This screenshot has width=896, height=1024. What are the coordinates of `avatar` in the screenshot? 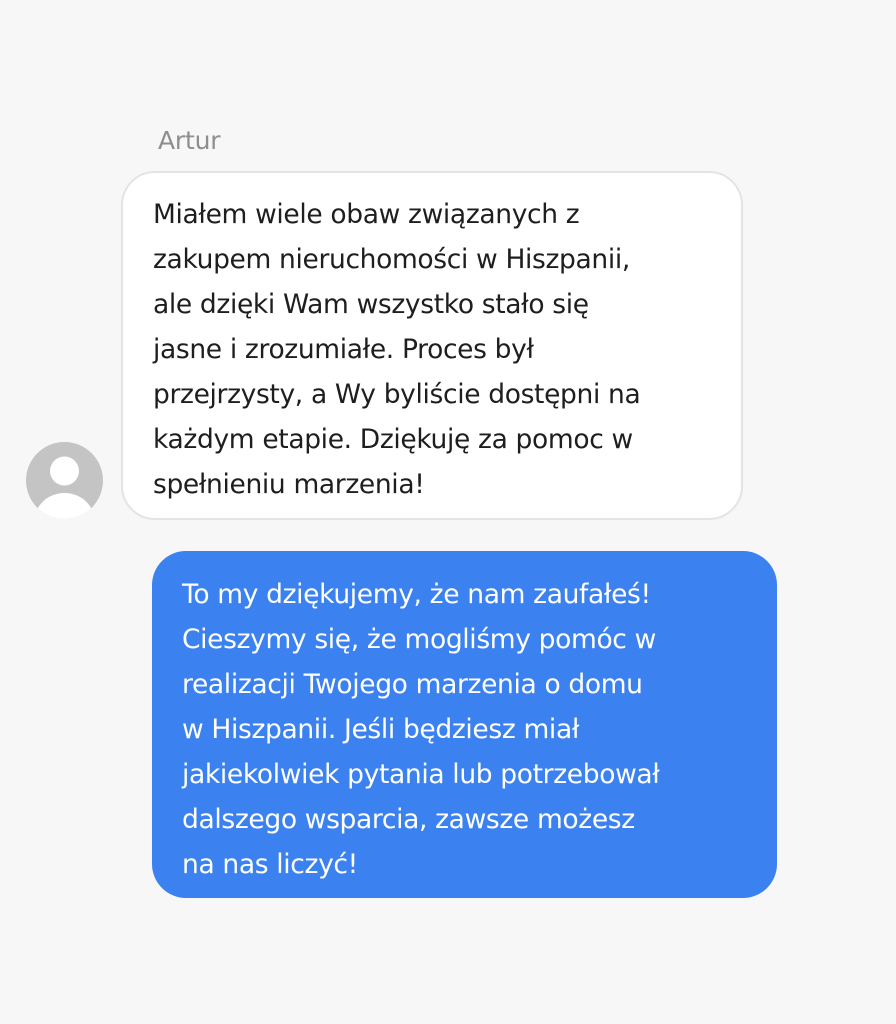 It's located at (64, 480).